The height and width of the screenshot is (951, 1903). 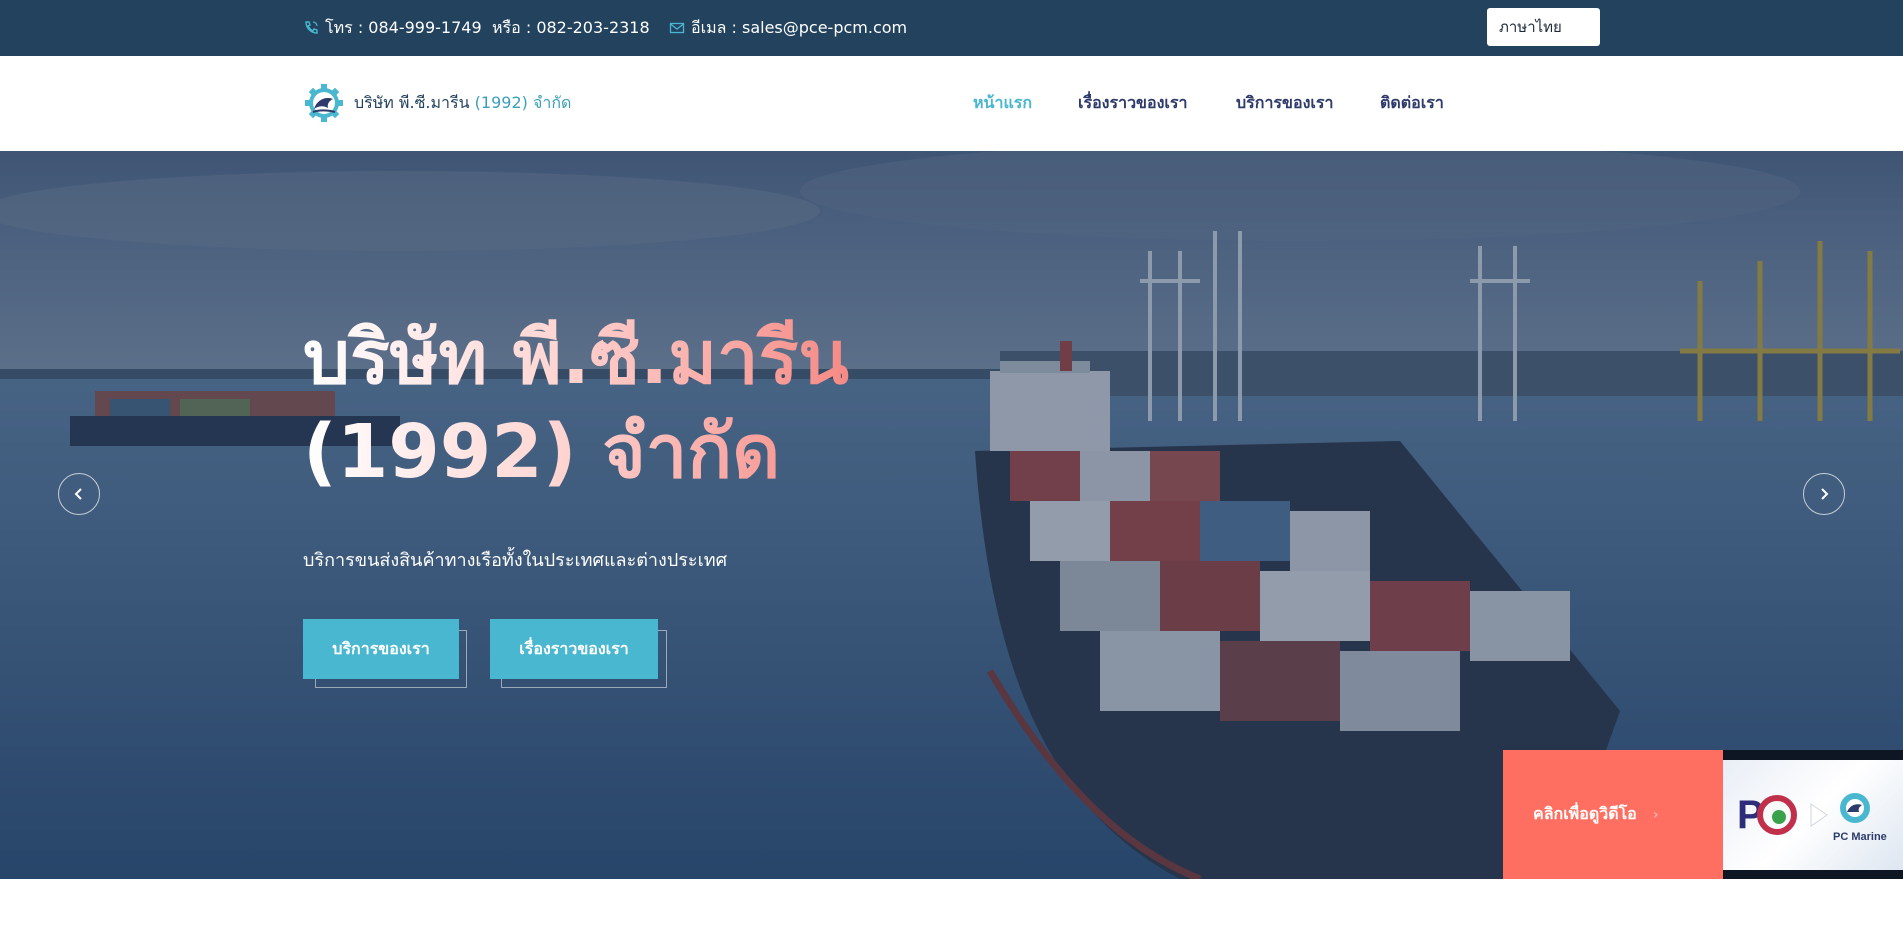 I want to click on phone-icon, so click(x=311, y=27).